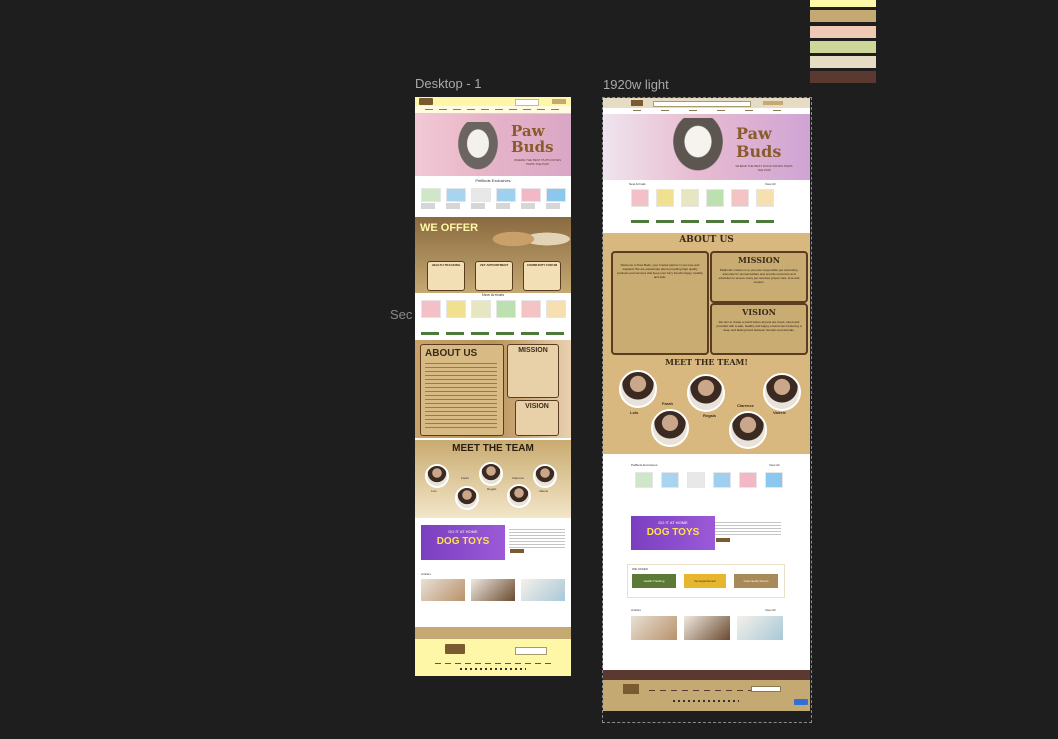 This screenshot has height=739, width=1058. I want to click on offer-card-forum: Community Forum, so click(756, 581).